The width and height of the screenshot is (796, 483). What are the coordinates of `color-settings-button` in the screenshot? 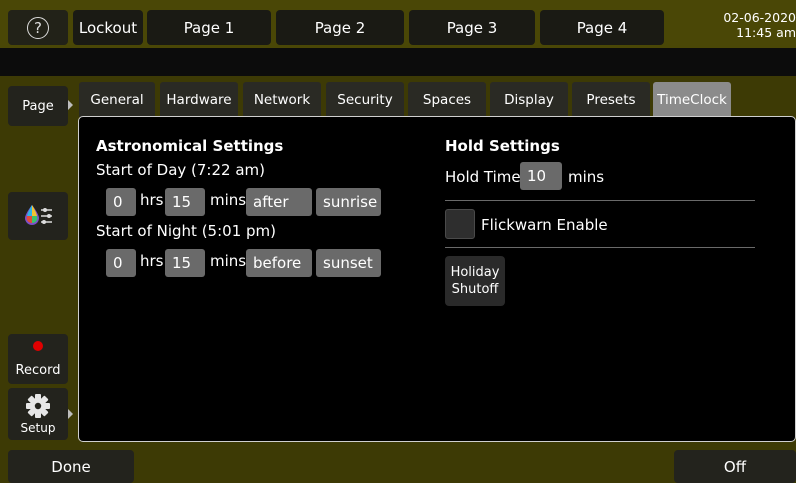 It's located at (38, 216).